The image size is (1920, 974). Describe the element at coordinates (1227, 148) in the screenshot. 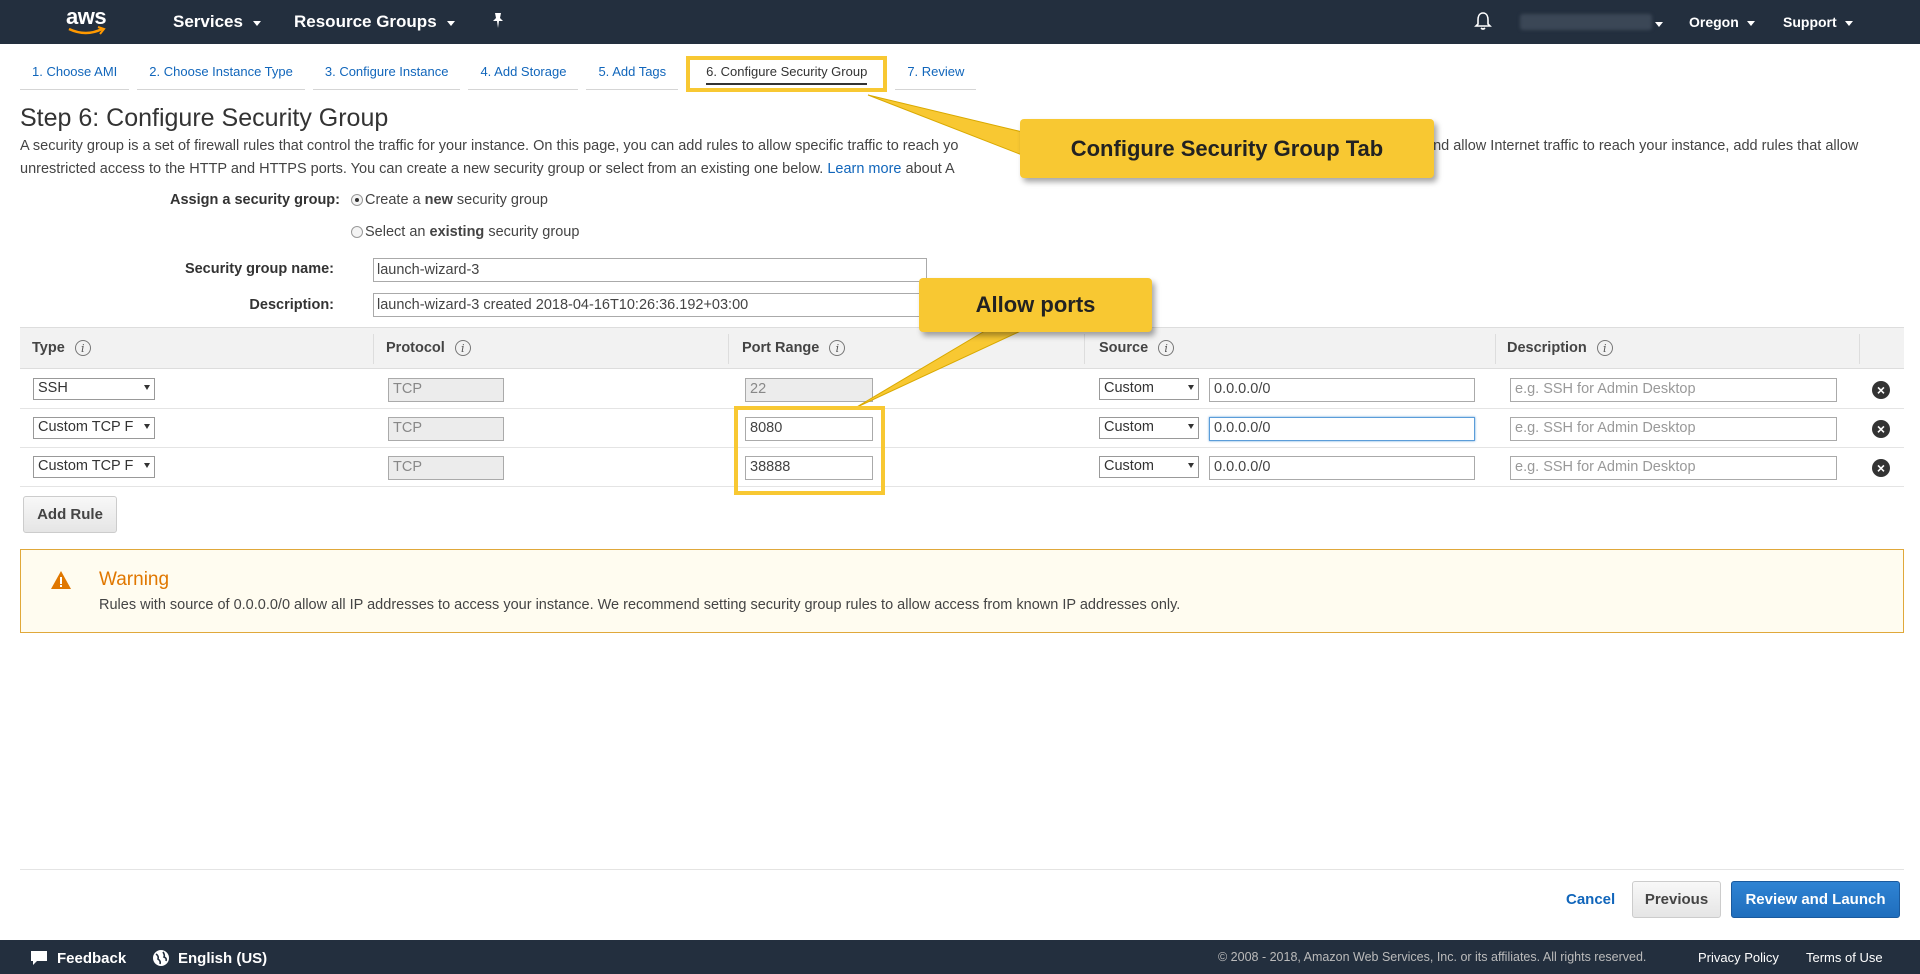

I see `tab-annotation-callout: Configure Security Group Tab` at that location.